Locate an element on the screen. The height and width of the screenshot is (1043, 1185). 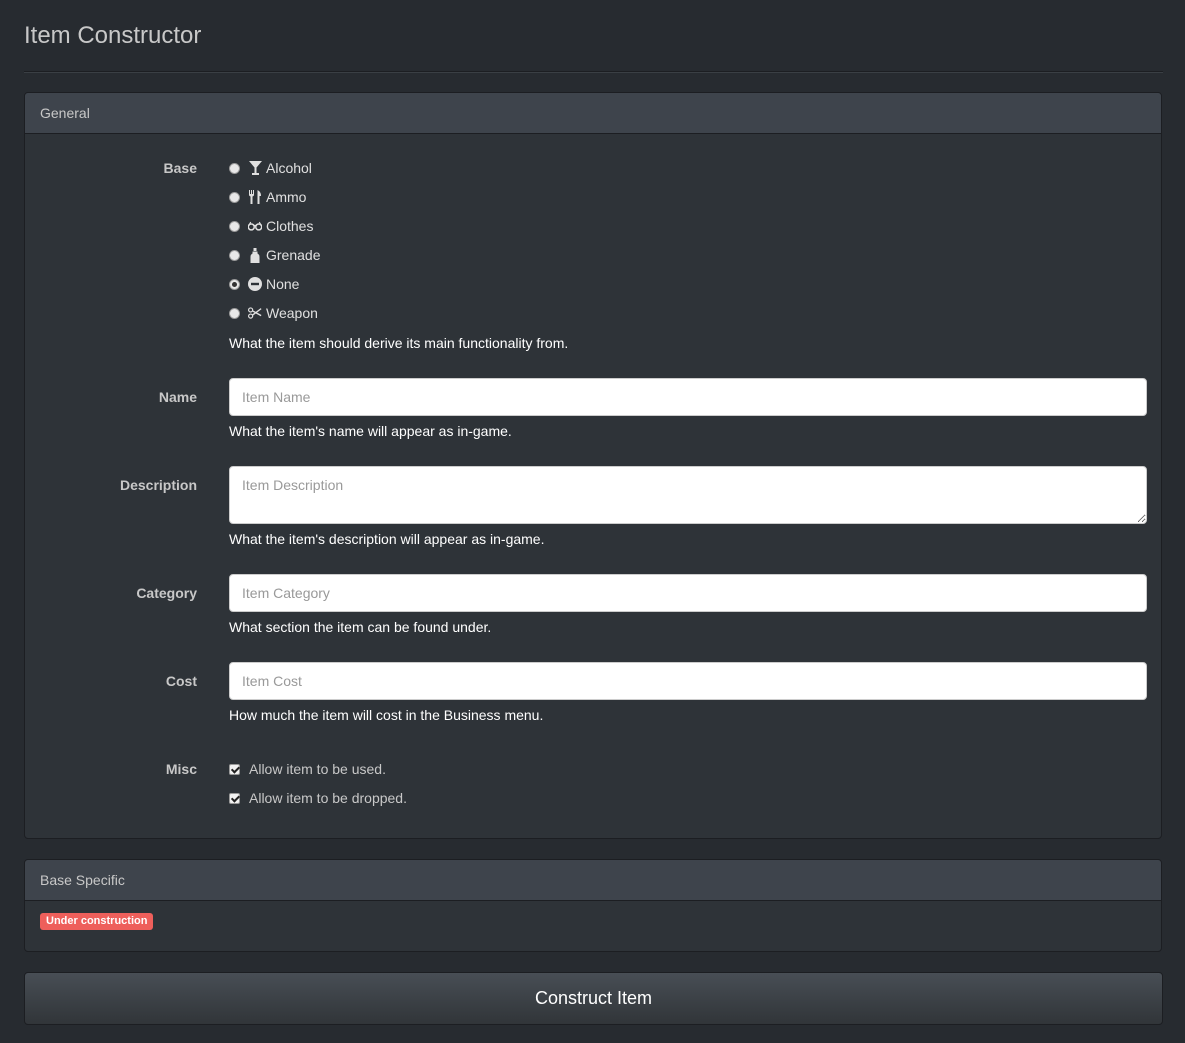
item-cost-input is located at coordinates (688, 681).